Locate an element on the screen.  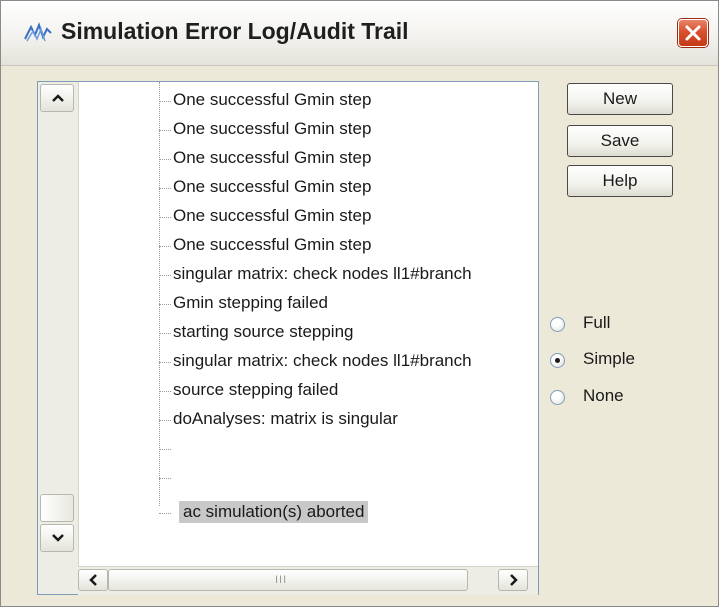
chevron-left-icon is located at coordinates (93, 580).